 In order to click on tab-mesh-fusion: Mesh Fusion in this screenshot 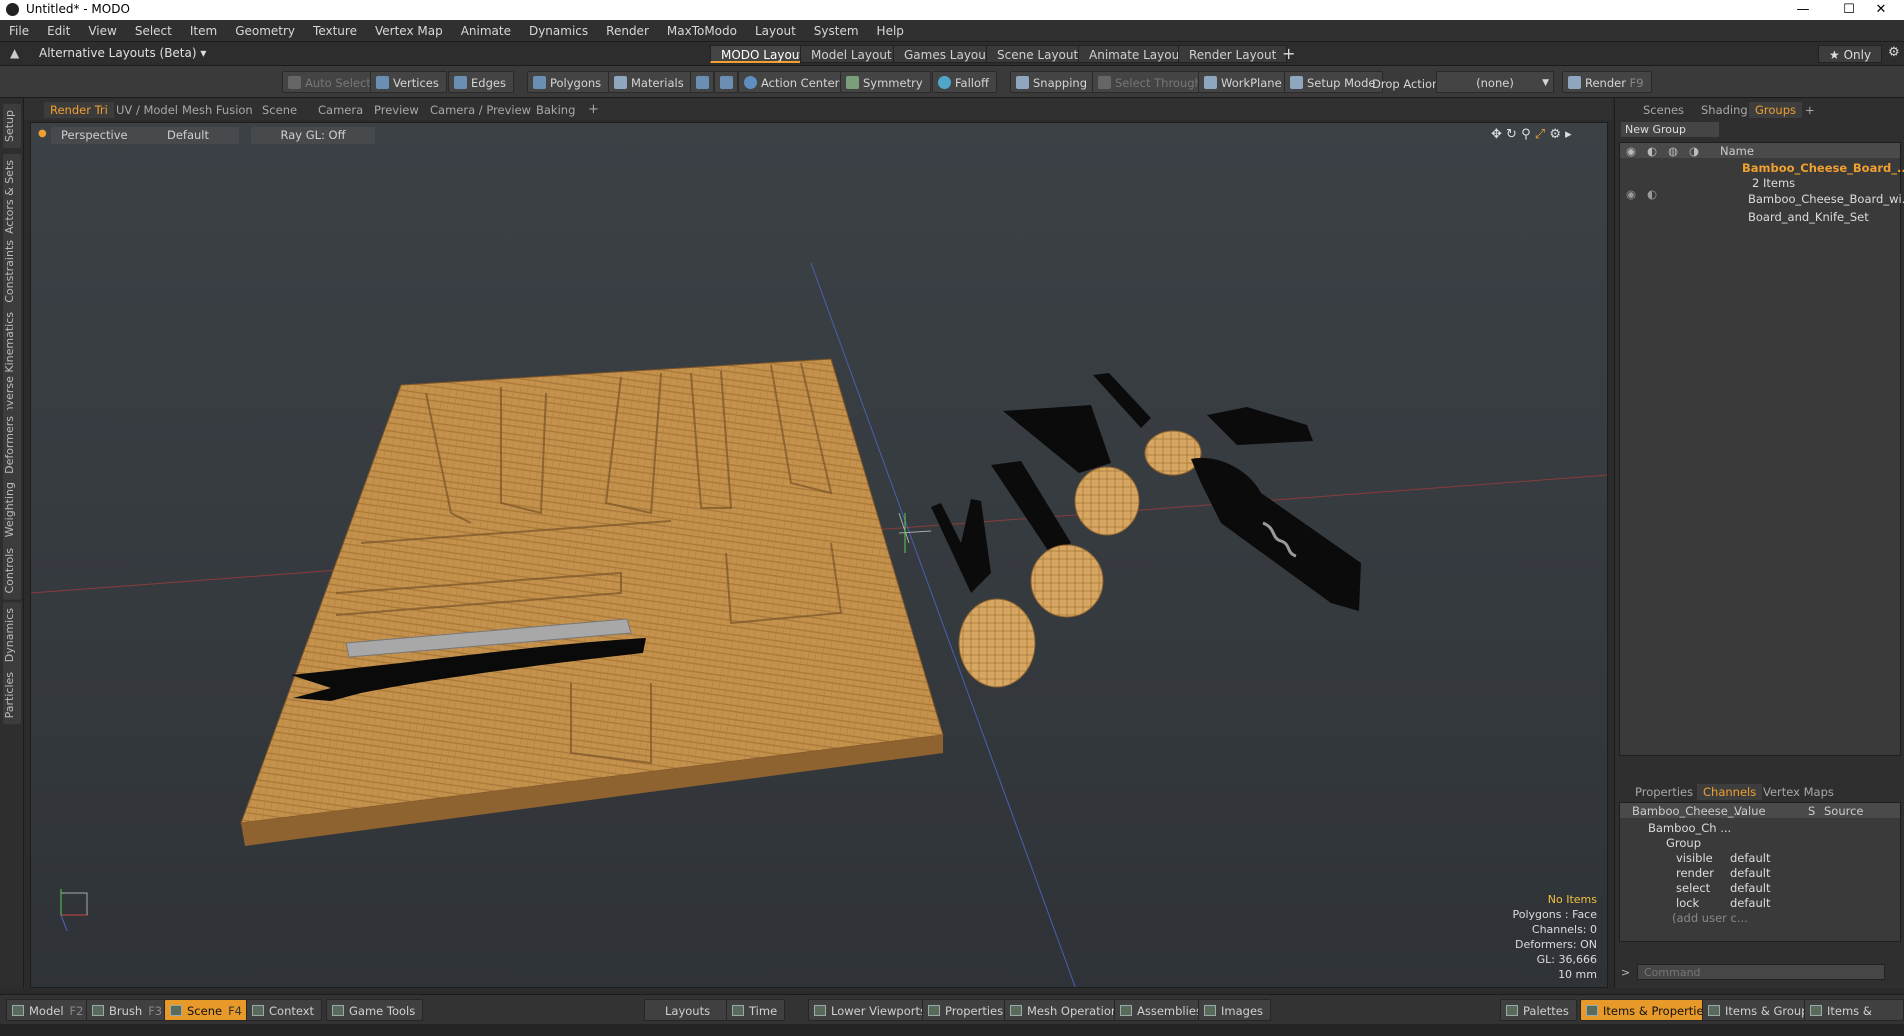, I will do `click(217, 110)`.